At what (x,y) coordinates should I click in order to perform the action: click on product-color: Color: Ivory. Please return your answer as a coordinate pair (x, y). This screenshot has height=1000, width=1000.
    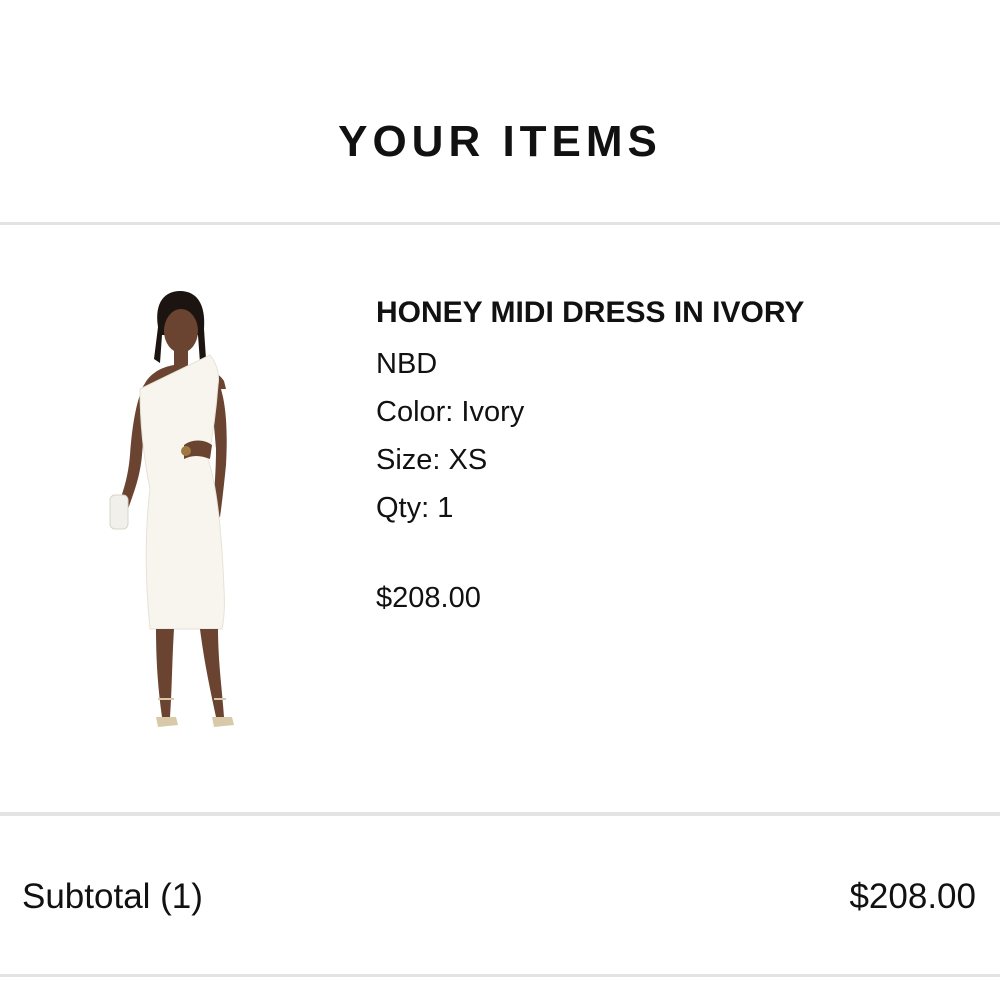
    Looking at the image, I should click on (450, 412).